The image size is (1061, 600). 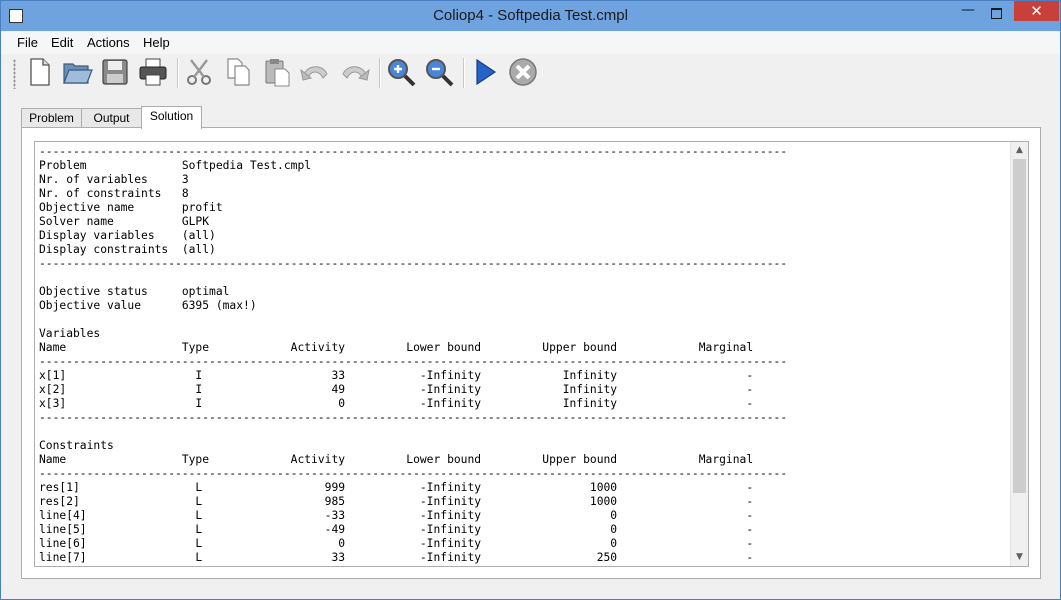 I want to click on undo-icon, so click(x=314, y=73).